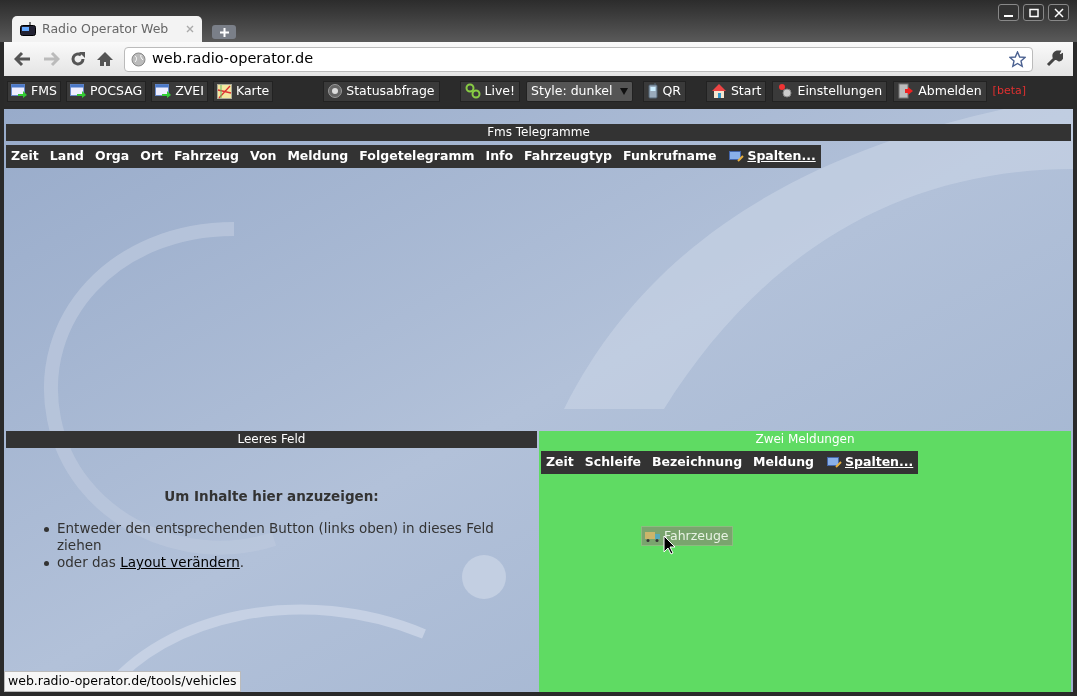  What do you see at coordinates (417, 156) in the screenshot?
I see `column-header: Folgetelegramm` at bounding box center [417, 156].